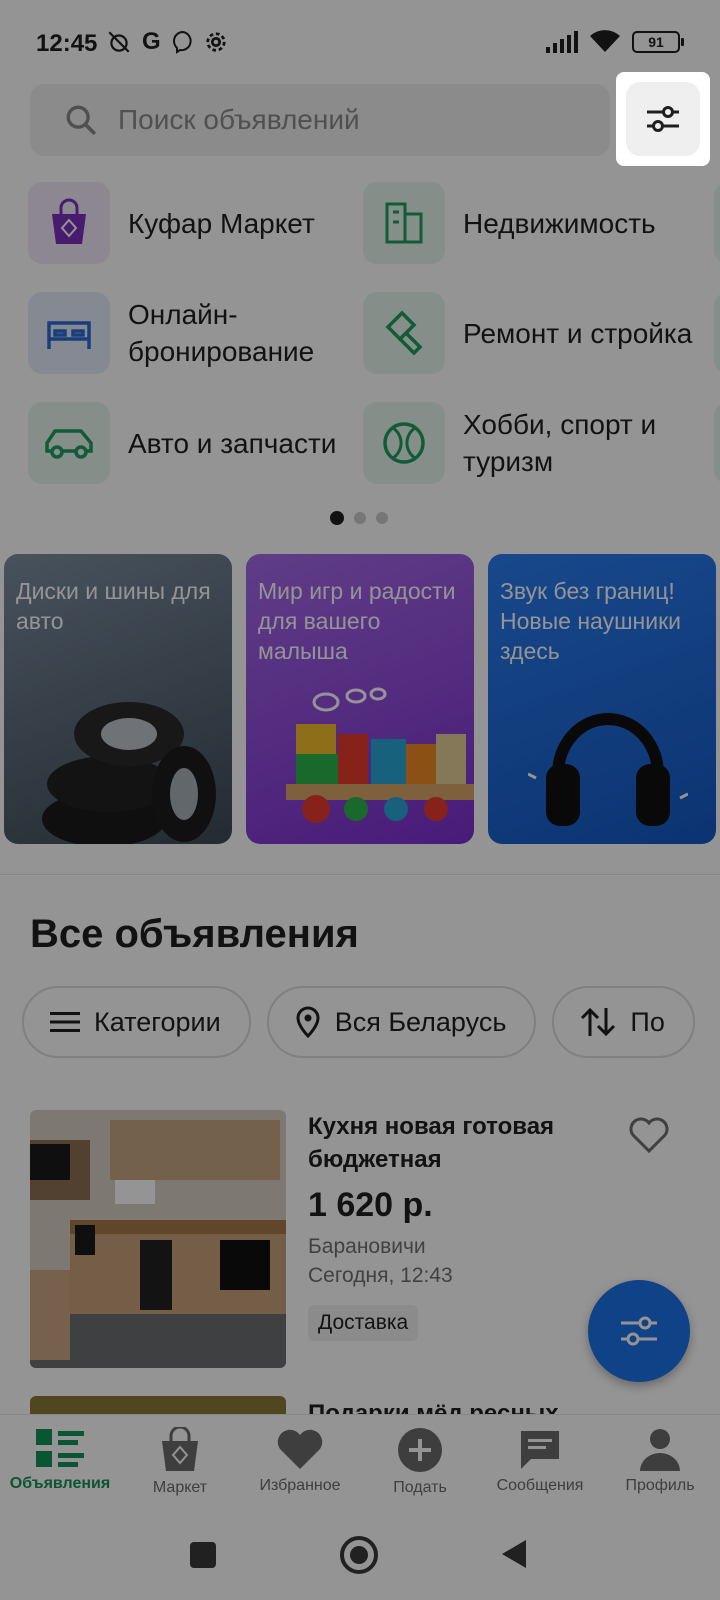 The image size is (720, 1600). Describe the element at coordinates (239, 119) in the screenshot. I see `search-placeholder: Поиск объявлений` at that location.